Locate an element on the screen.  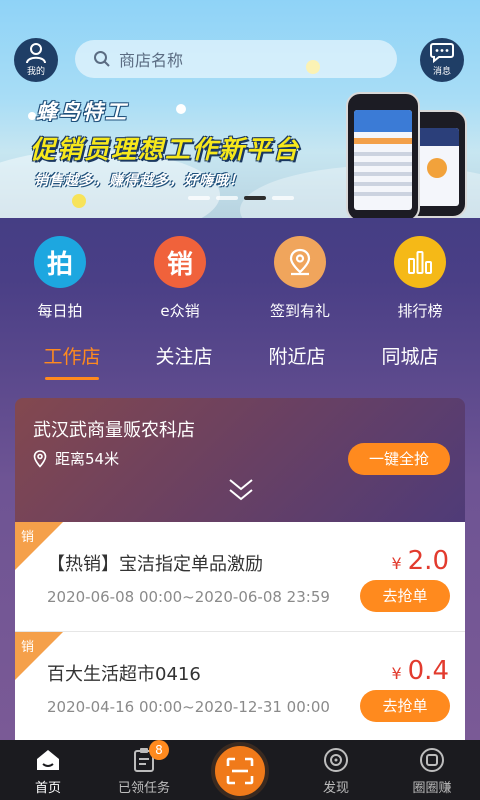
store-distance-text: 距离54米 is located at coordinates (87, 459).